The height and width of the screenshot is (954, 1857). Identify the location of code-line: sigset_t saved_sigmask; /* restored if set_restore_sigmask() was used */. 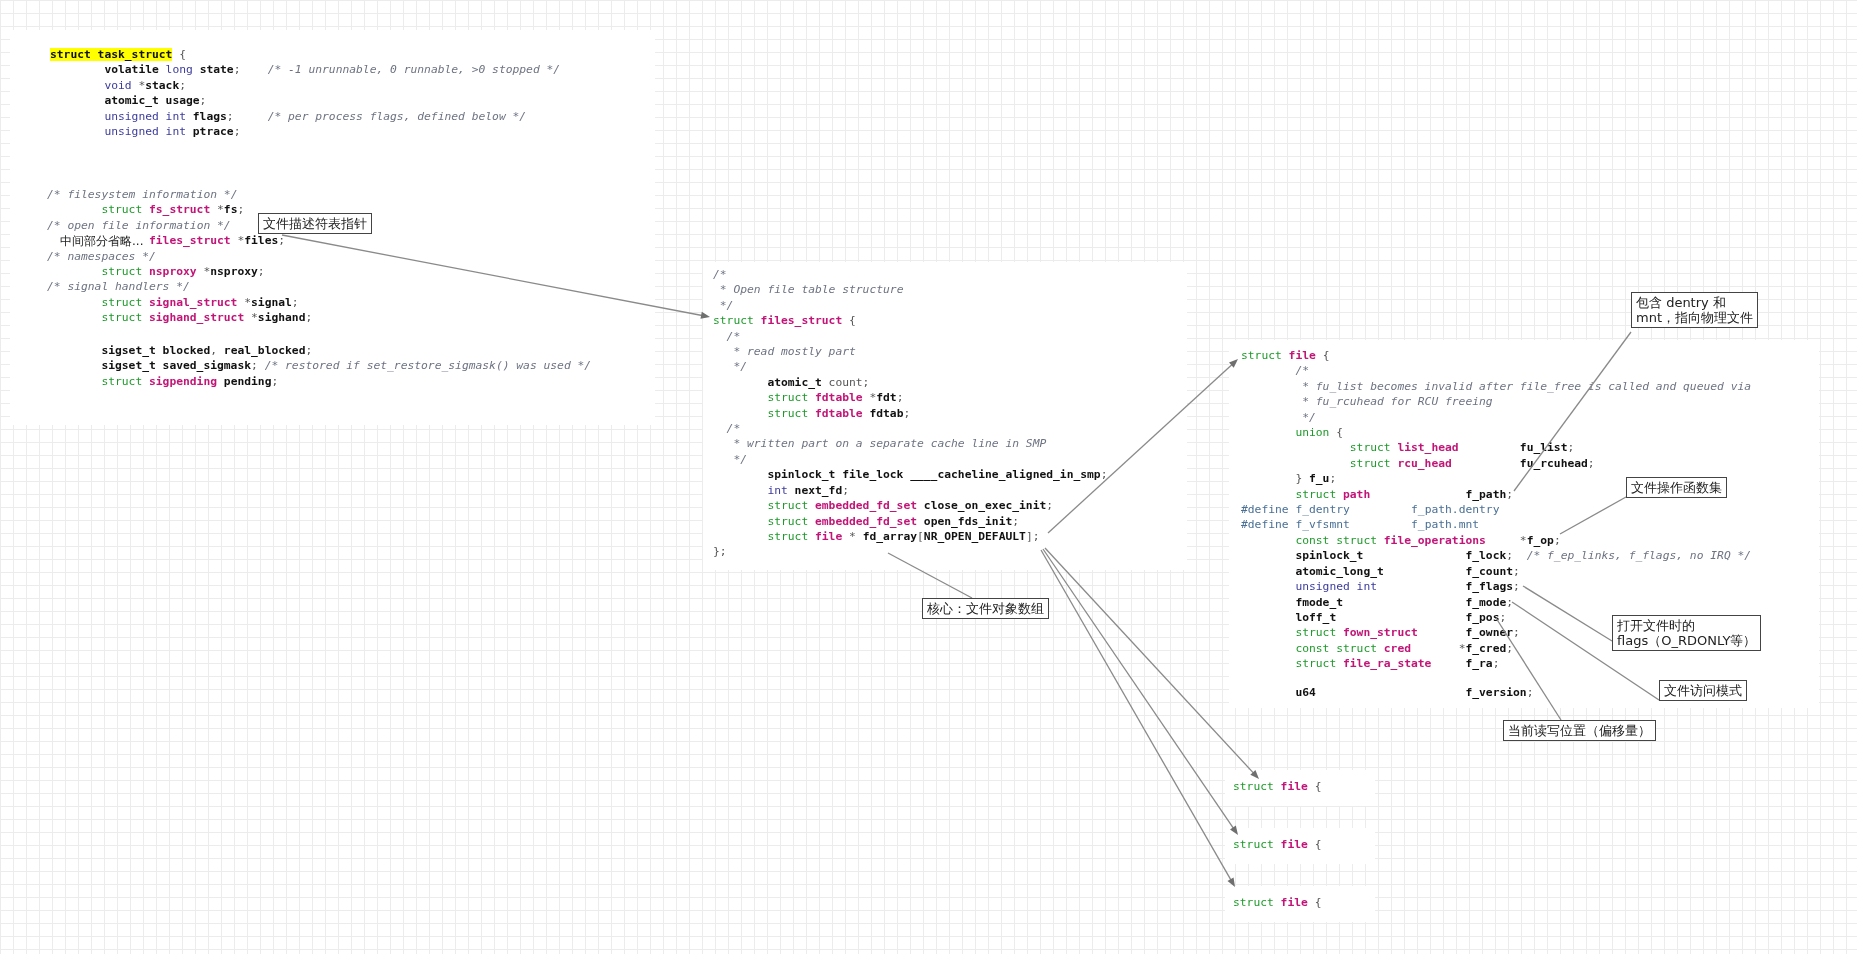
(346, 366).